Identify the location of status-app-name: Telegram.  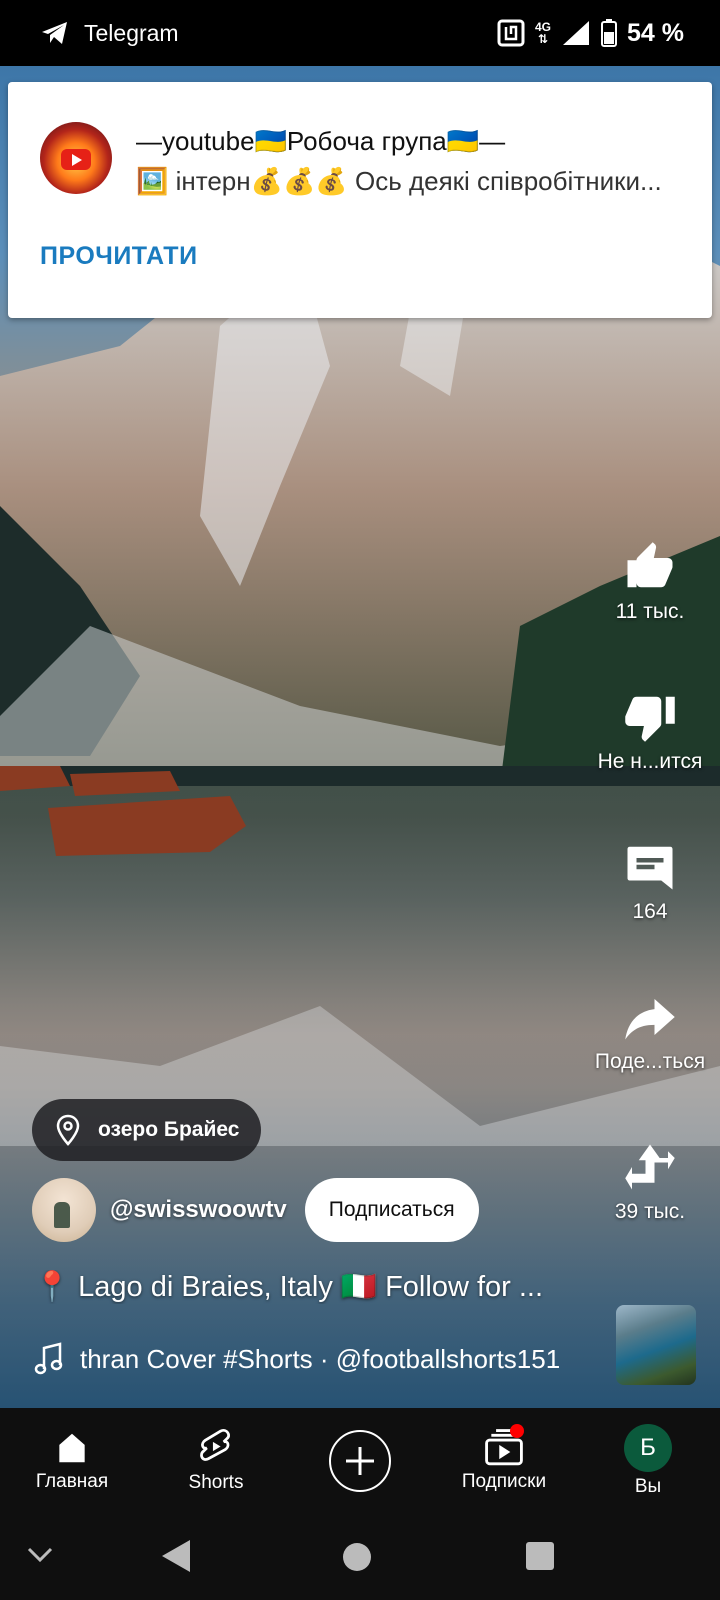
(131, 32).